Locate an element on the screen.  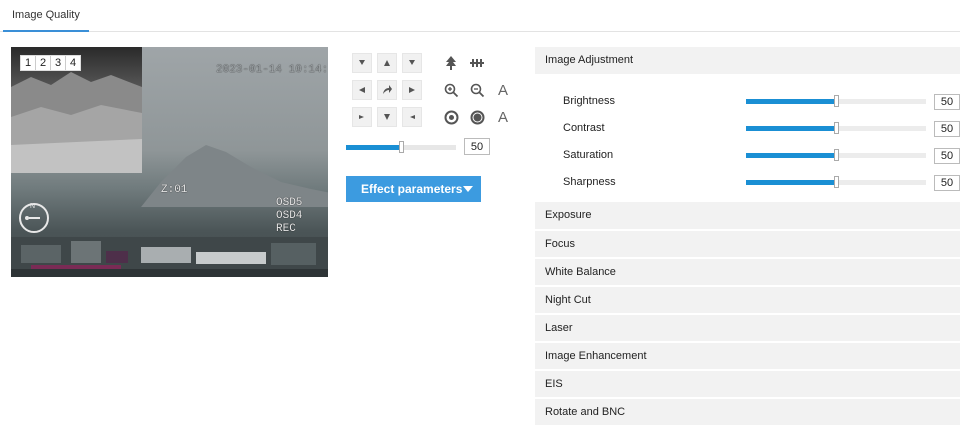
ptz-speed-value: 50 is located at coordinates (477, 146).